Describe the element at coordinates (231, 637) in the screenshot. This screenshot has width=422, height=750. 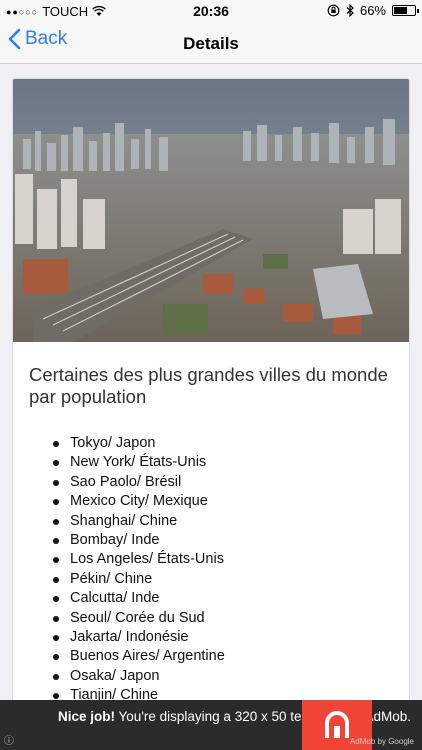
I see `city-list-item: Jakarta/ Indonésie` at that location.